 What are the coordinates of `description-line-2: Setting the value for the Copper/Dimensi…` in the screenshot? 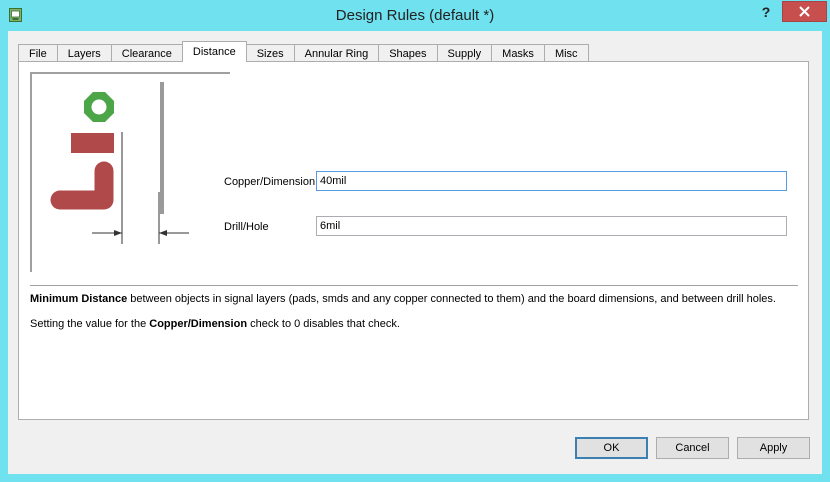 It's located at (215, 324).